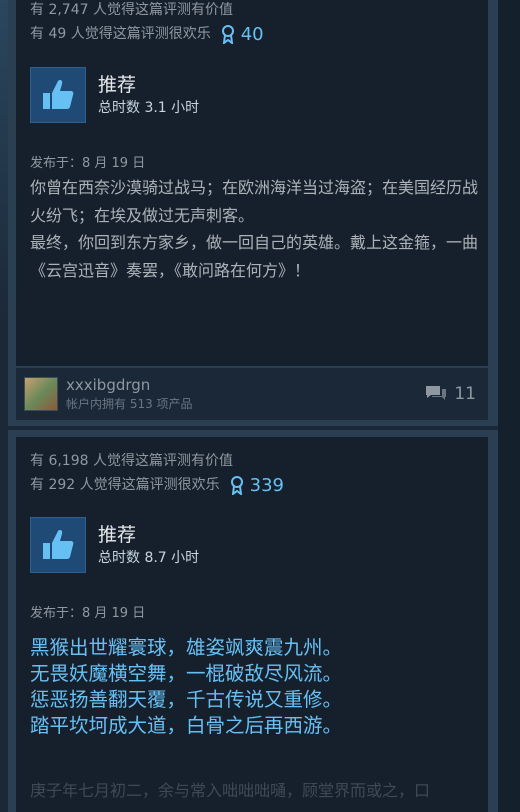 Image resolution: width=520 pixels, height=812 pixels. I want to click on funny-count: 有 292 人觉得这篇评测很欢乐, so click(125, 485).